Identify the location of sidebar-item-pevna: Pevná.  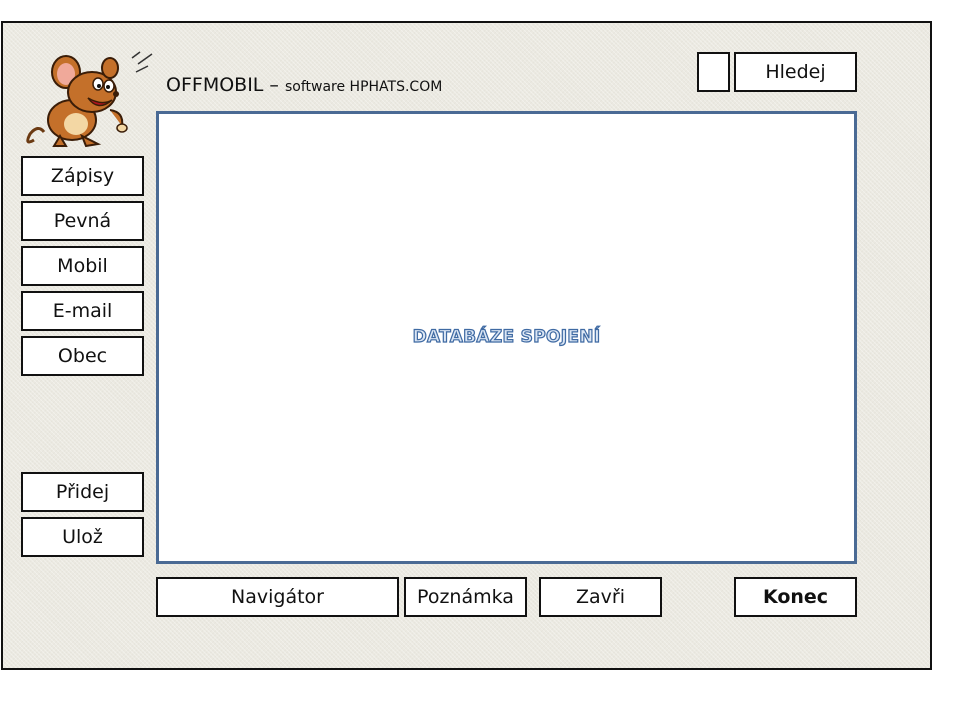
(82, 221).